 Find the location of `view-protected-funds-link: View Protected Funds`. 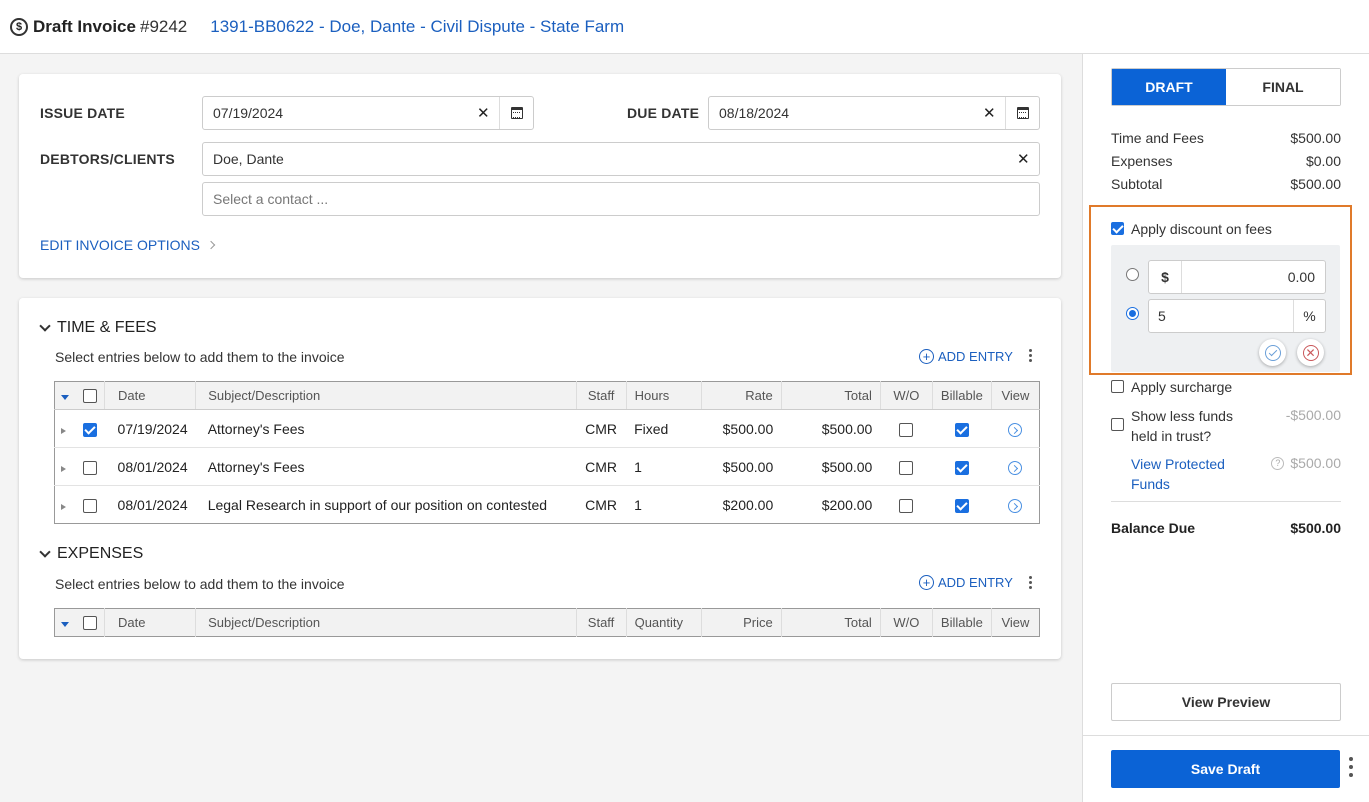

view-protected-funds-link: View Protected Funds is located at coordinates (1178, 474).